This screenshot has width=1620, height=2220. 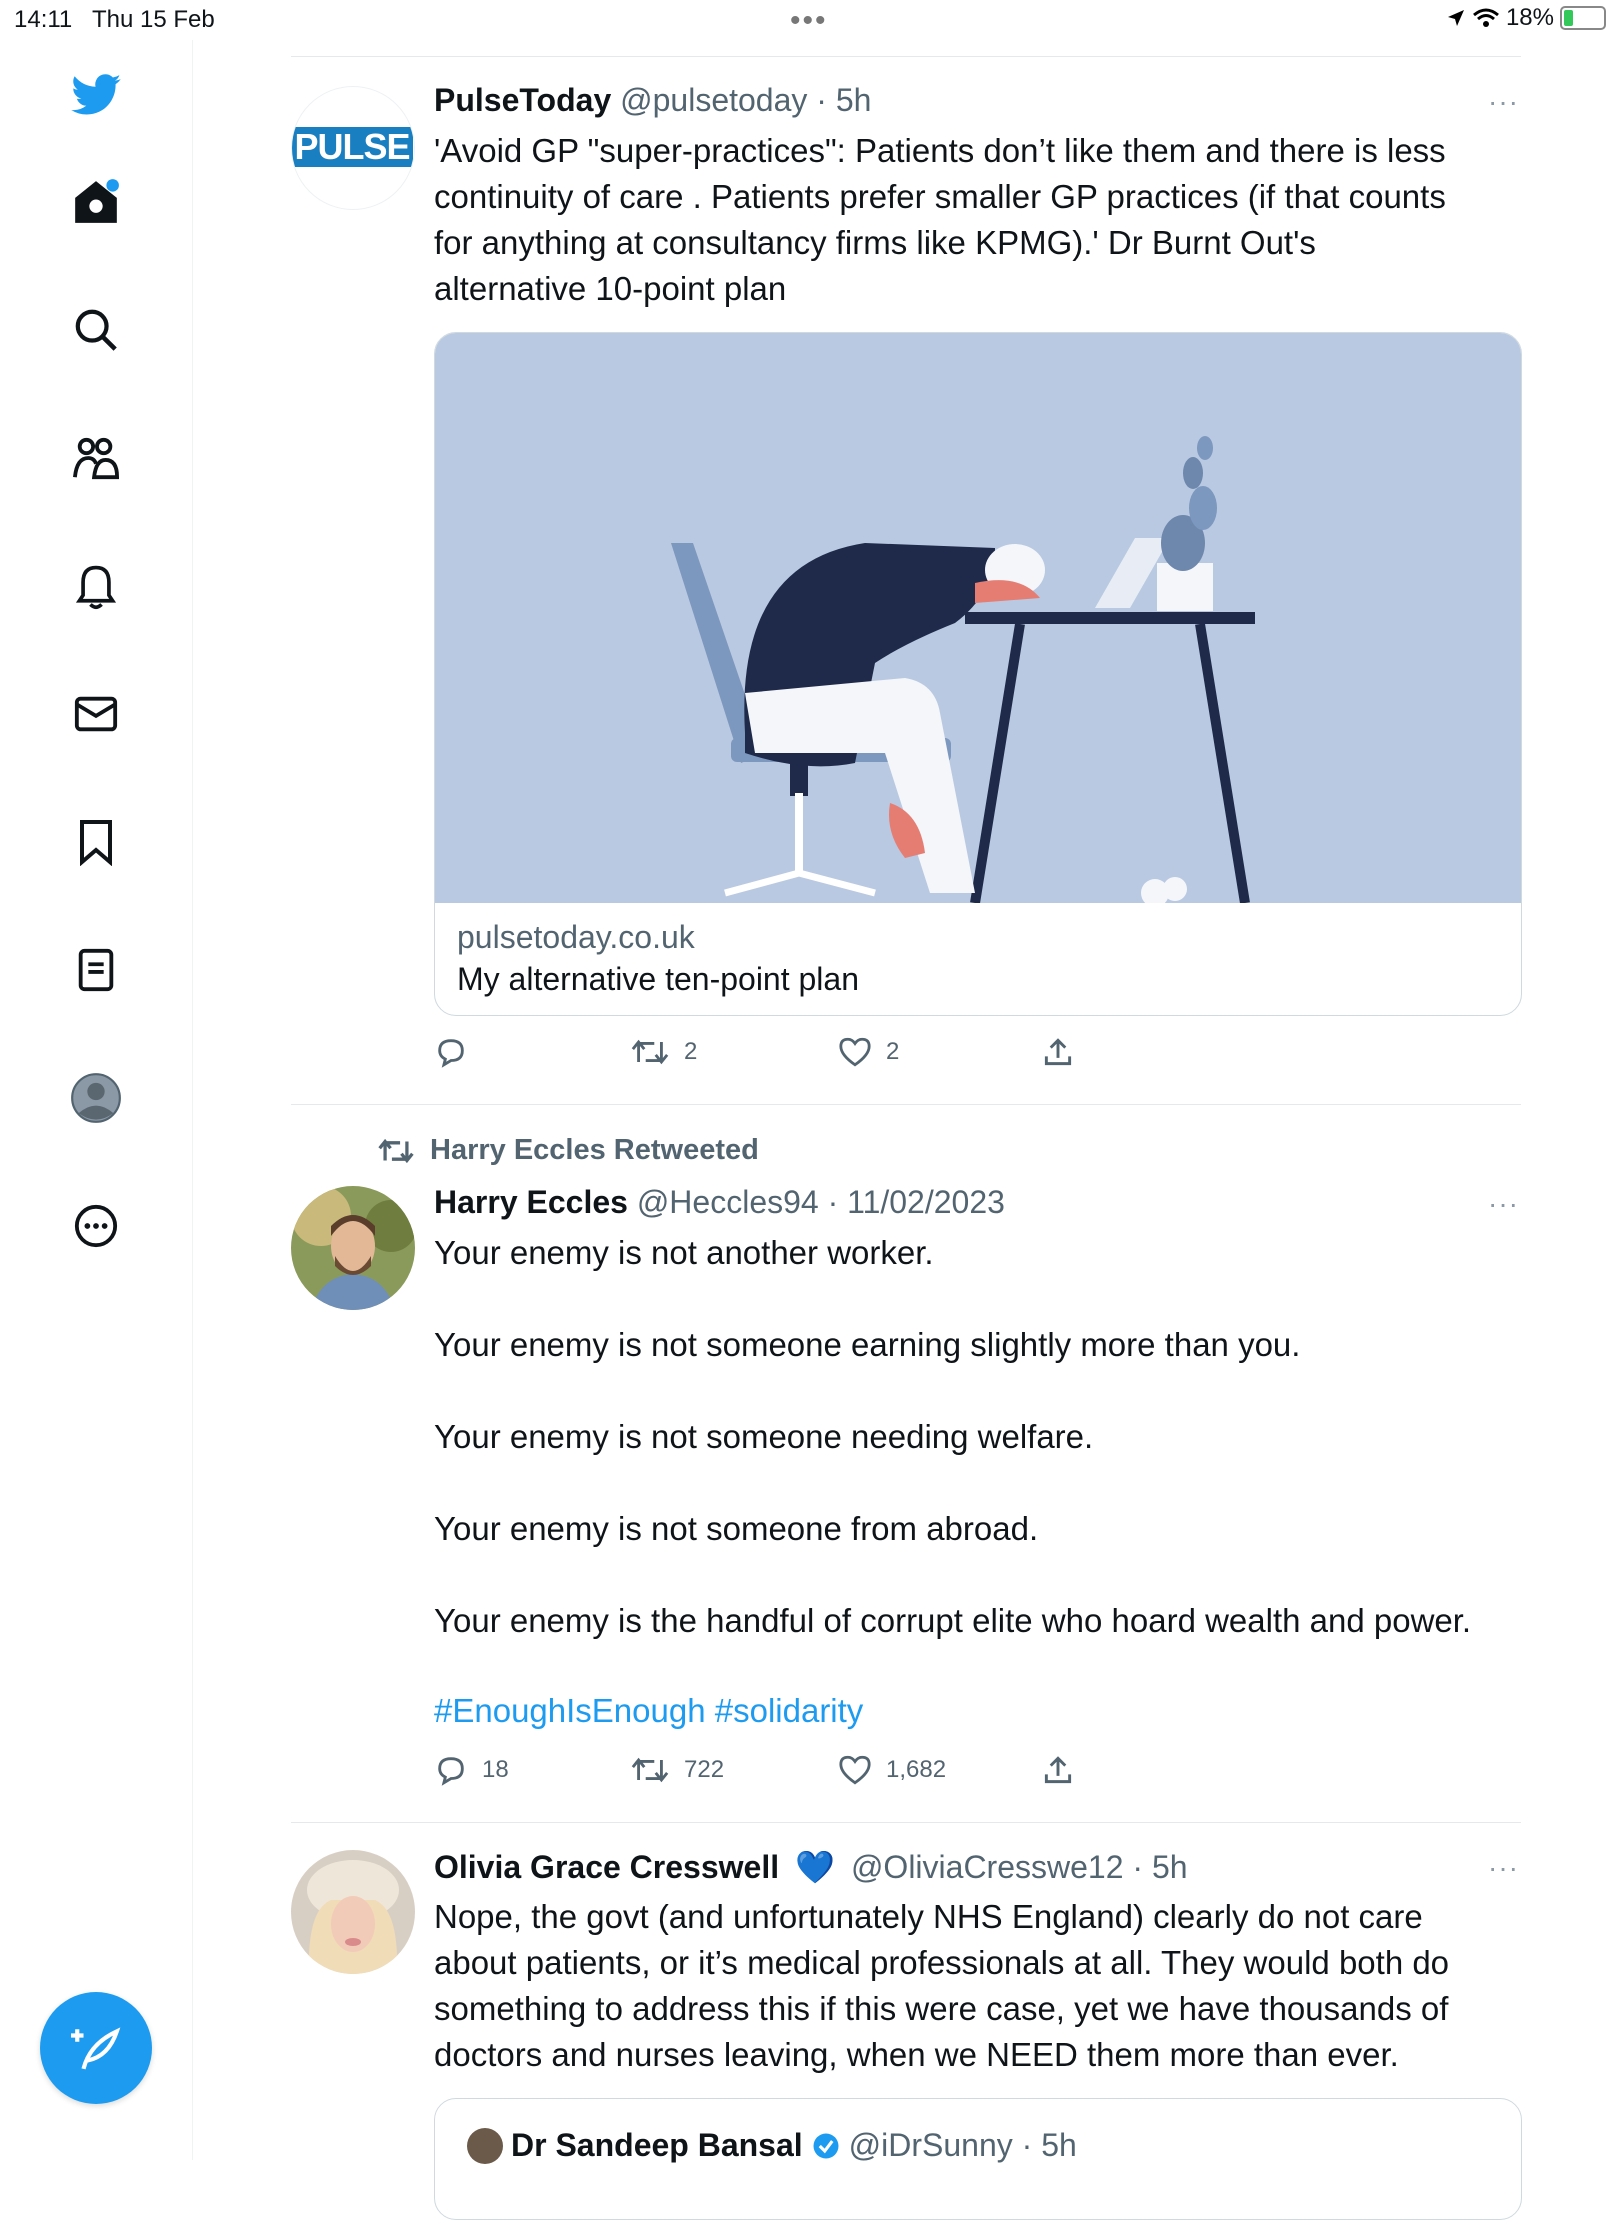 I want to click on retweet-button: 722, so click(x=677, y=1770).